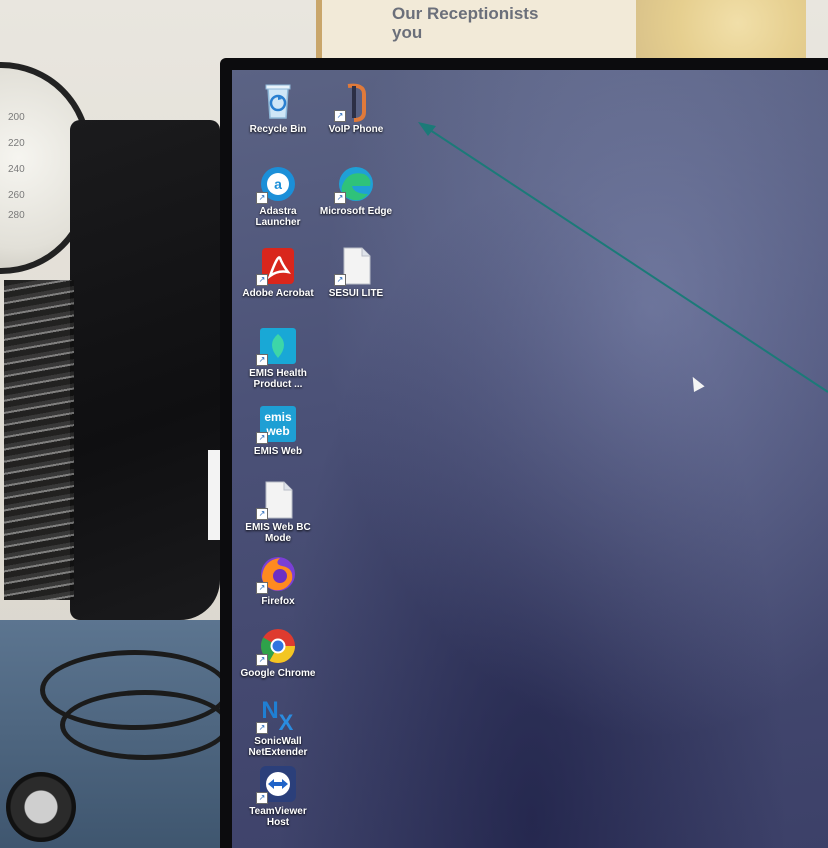  What do you see at coordinates (41, 807) in the screenshot?
I see `headset` at bounding box center [41, 807].